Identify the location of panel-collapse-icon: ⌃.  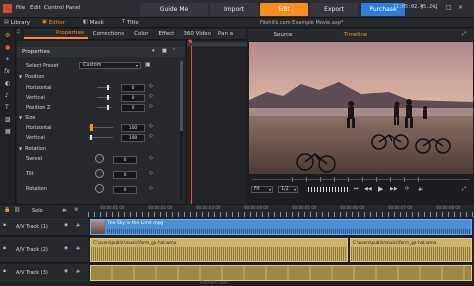
(174, 51).